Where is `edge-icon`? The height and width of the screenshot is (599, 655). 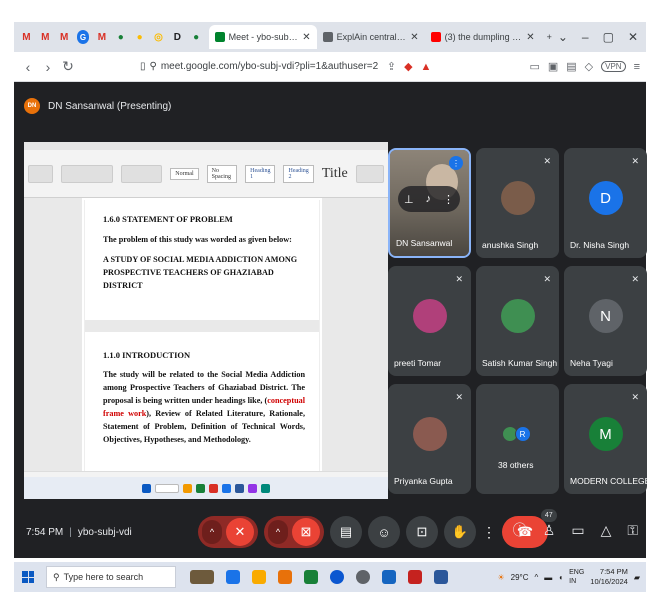
edge-icon is located at coordinates (337, 577).